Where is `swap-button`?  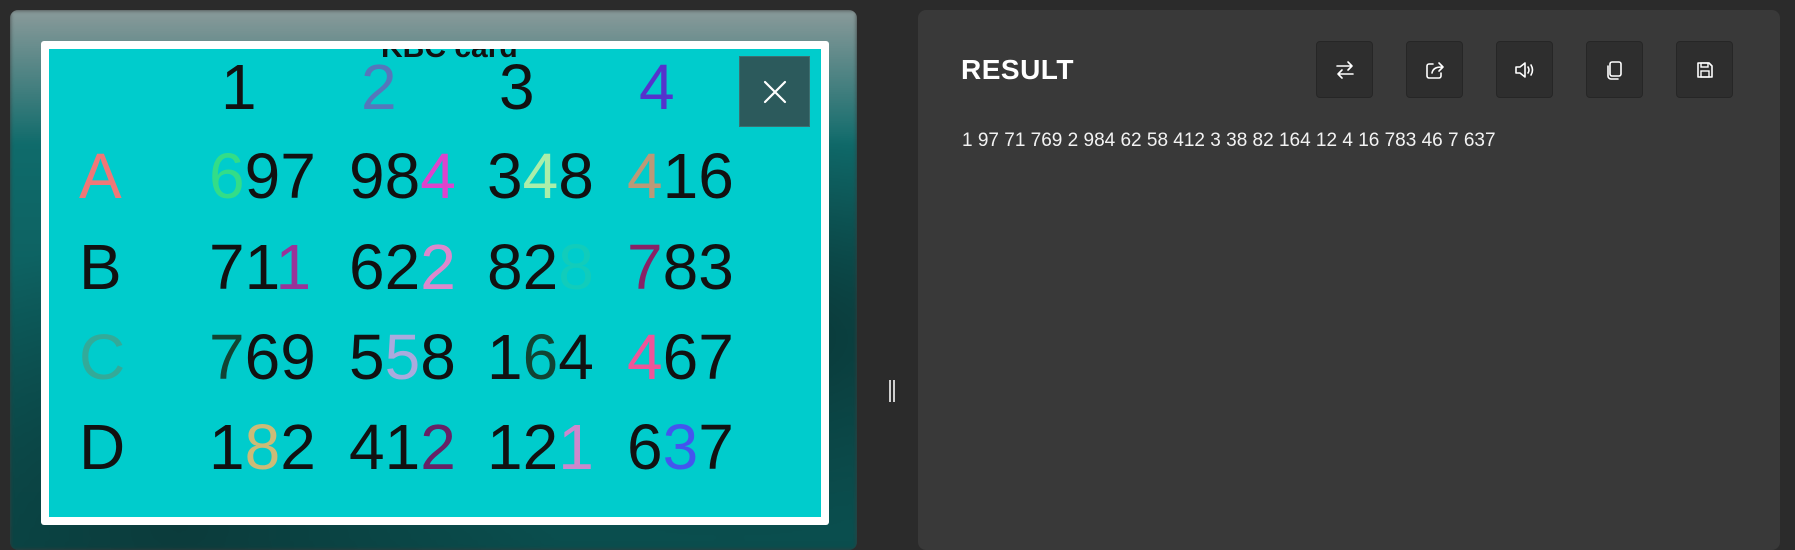
swap-button is located at coordinates (1344, 69).